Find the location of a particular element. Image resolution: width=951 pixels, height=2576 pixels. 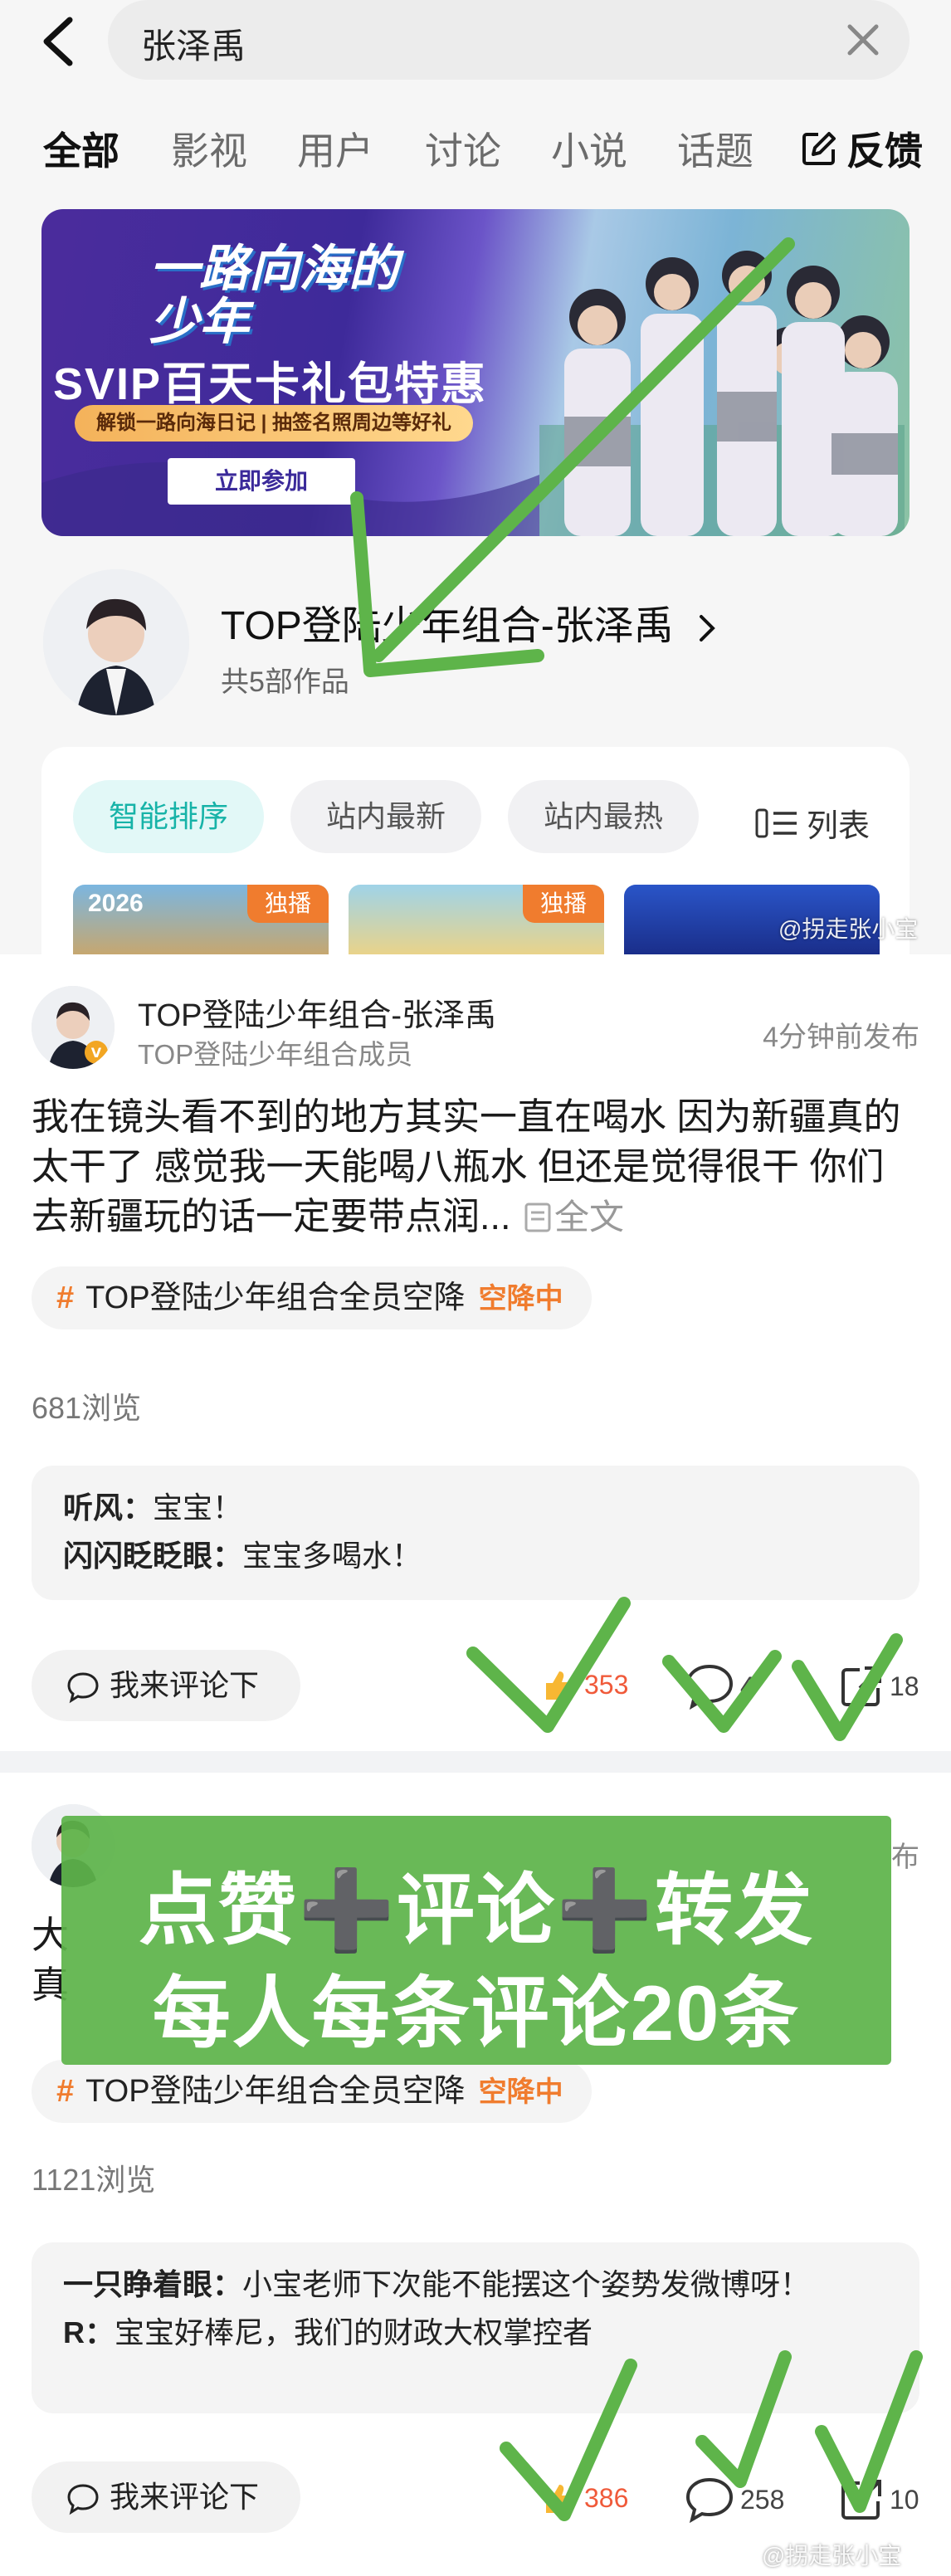

promo-overlay-box: 点赞➕评论➕转发 每人每条评论20条 is located at coordinates (476, 1940).